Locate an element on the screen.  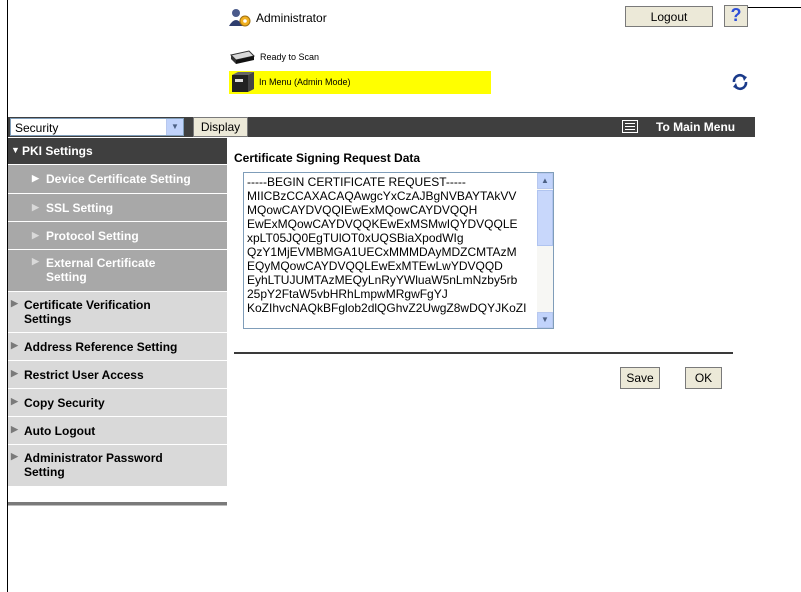
sidebar-item-restrict-user-access: ▶ Restrict User Access is located at coordinates (117, 375).